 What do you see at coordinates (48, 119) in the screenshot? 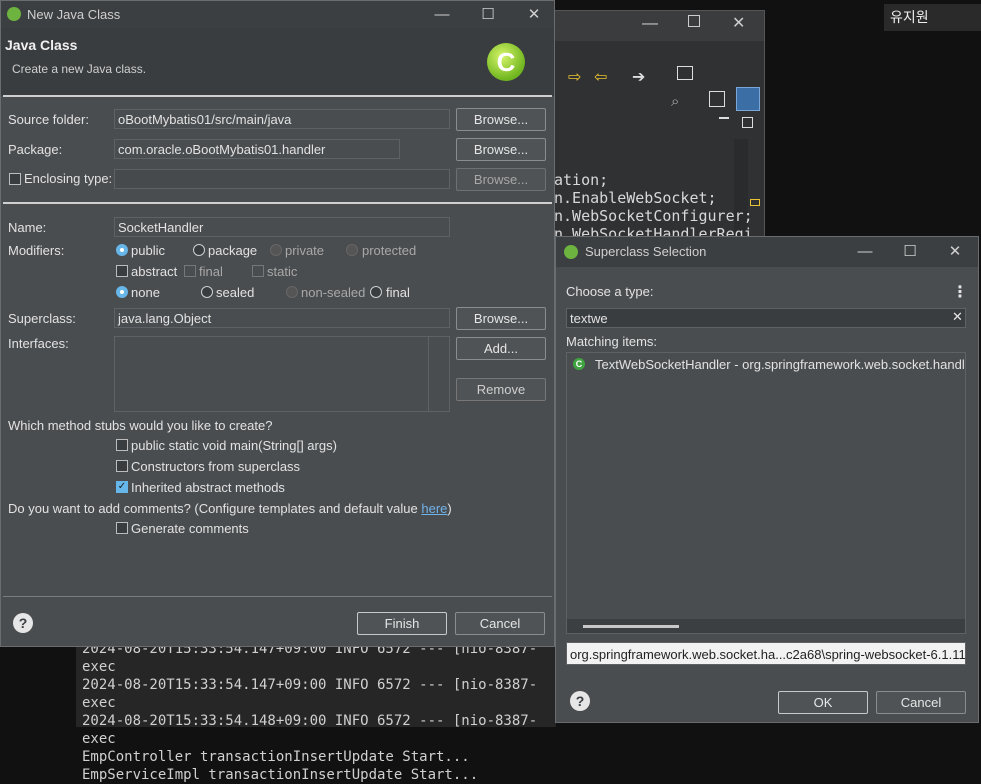
I see `source-folder-label: Source folder:` at bounding box center [48, 119].